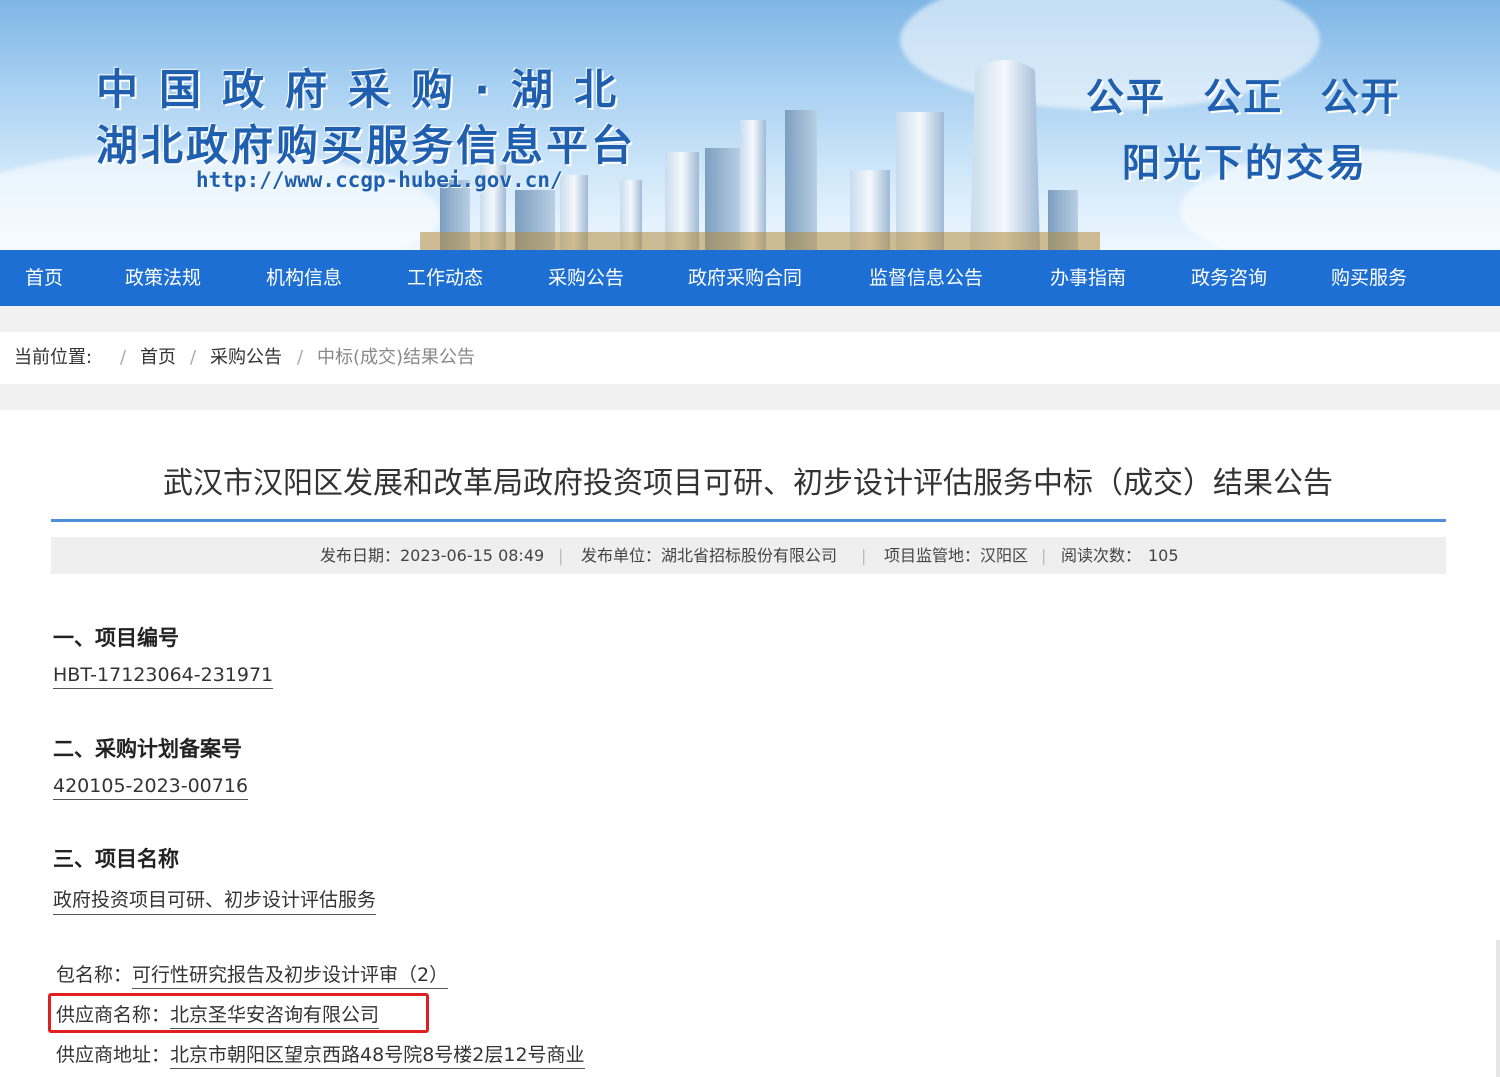 This screenshot has width=1500, height=1077. I want to click on nav-item-supervision: 监督信息公告, so click(926, 278).